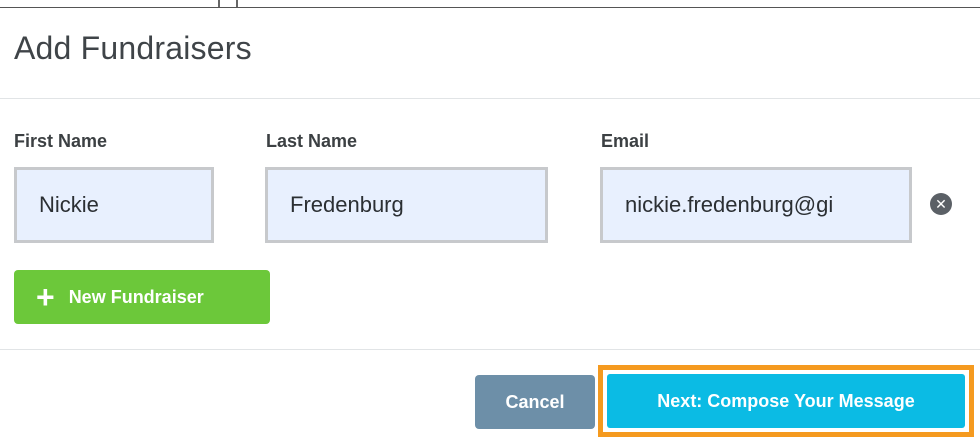 The height and width of the screenshot is (441, 980). What do you see at coordinates (133, 48) in the screenshot?
I see `modal-title: Add Fundraisers` at bounding box center [133, 48].